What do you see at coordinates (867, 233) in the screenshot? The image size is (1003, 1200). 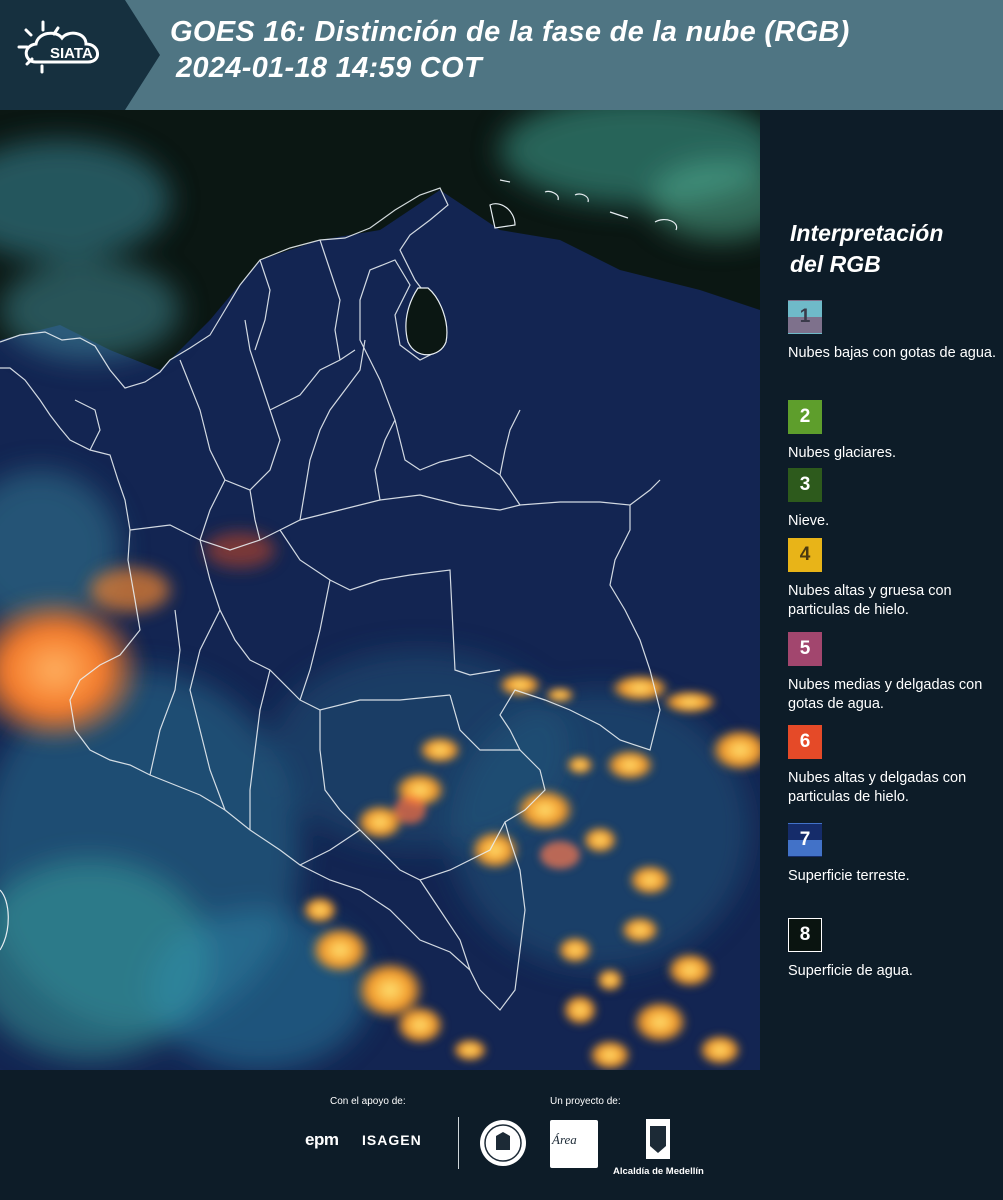 I see `legend-title-line1: Interpretación` at bounding box center [867, 233].